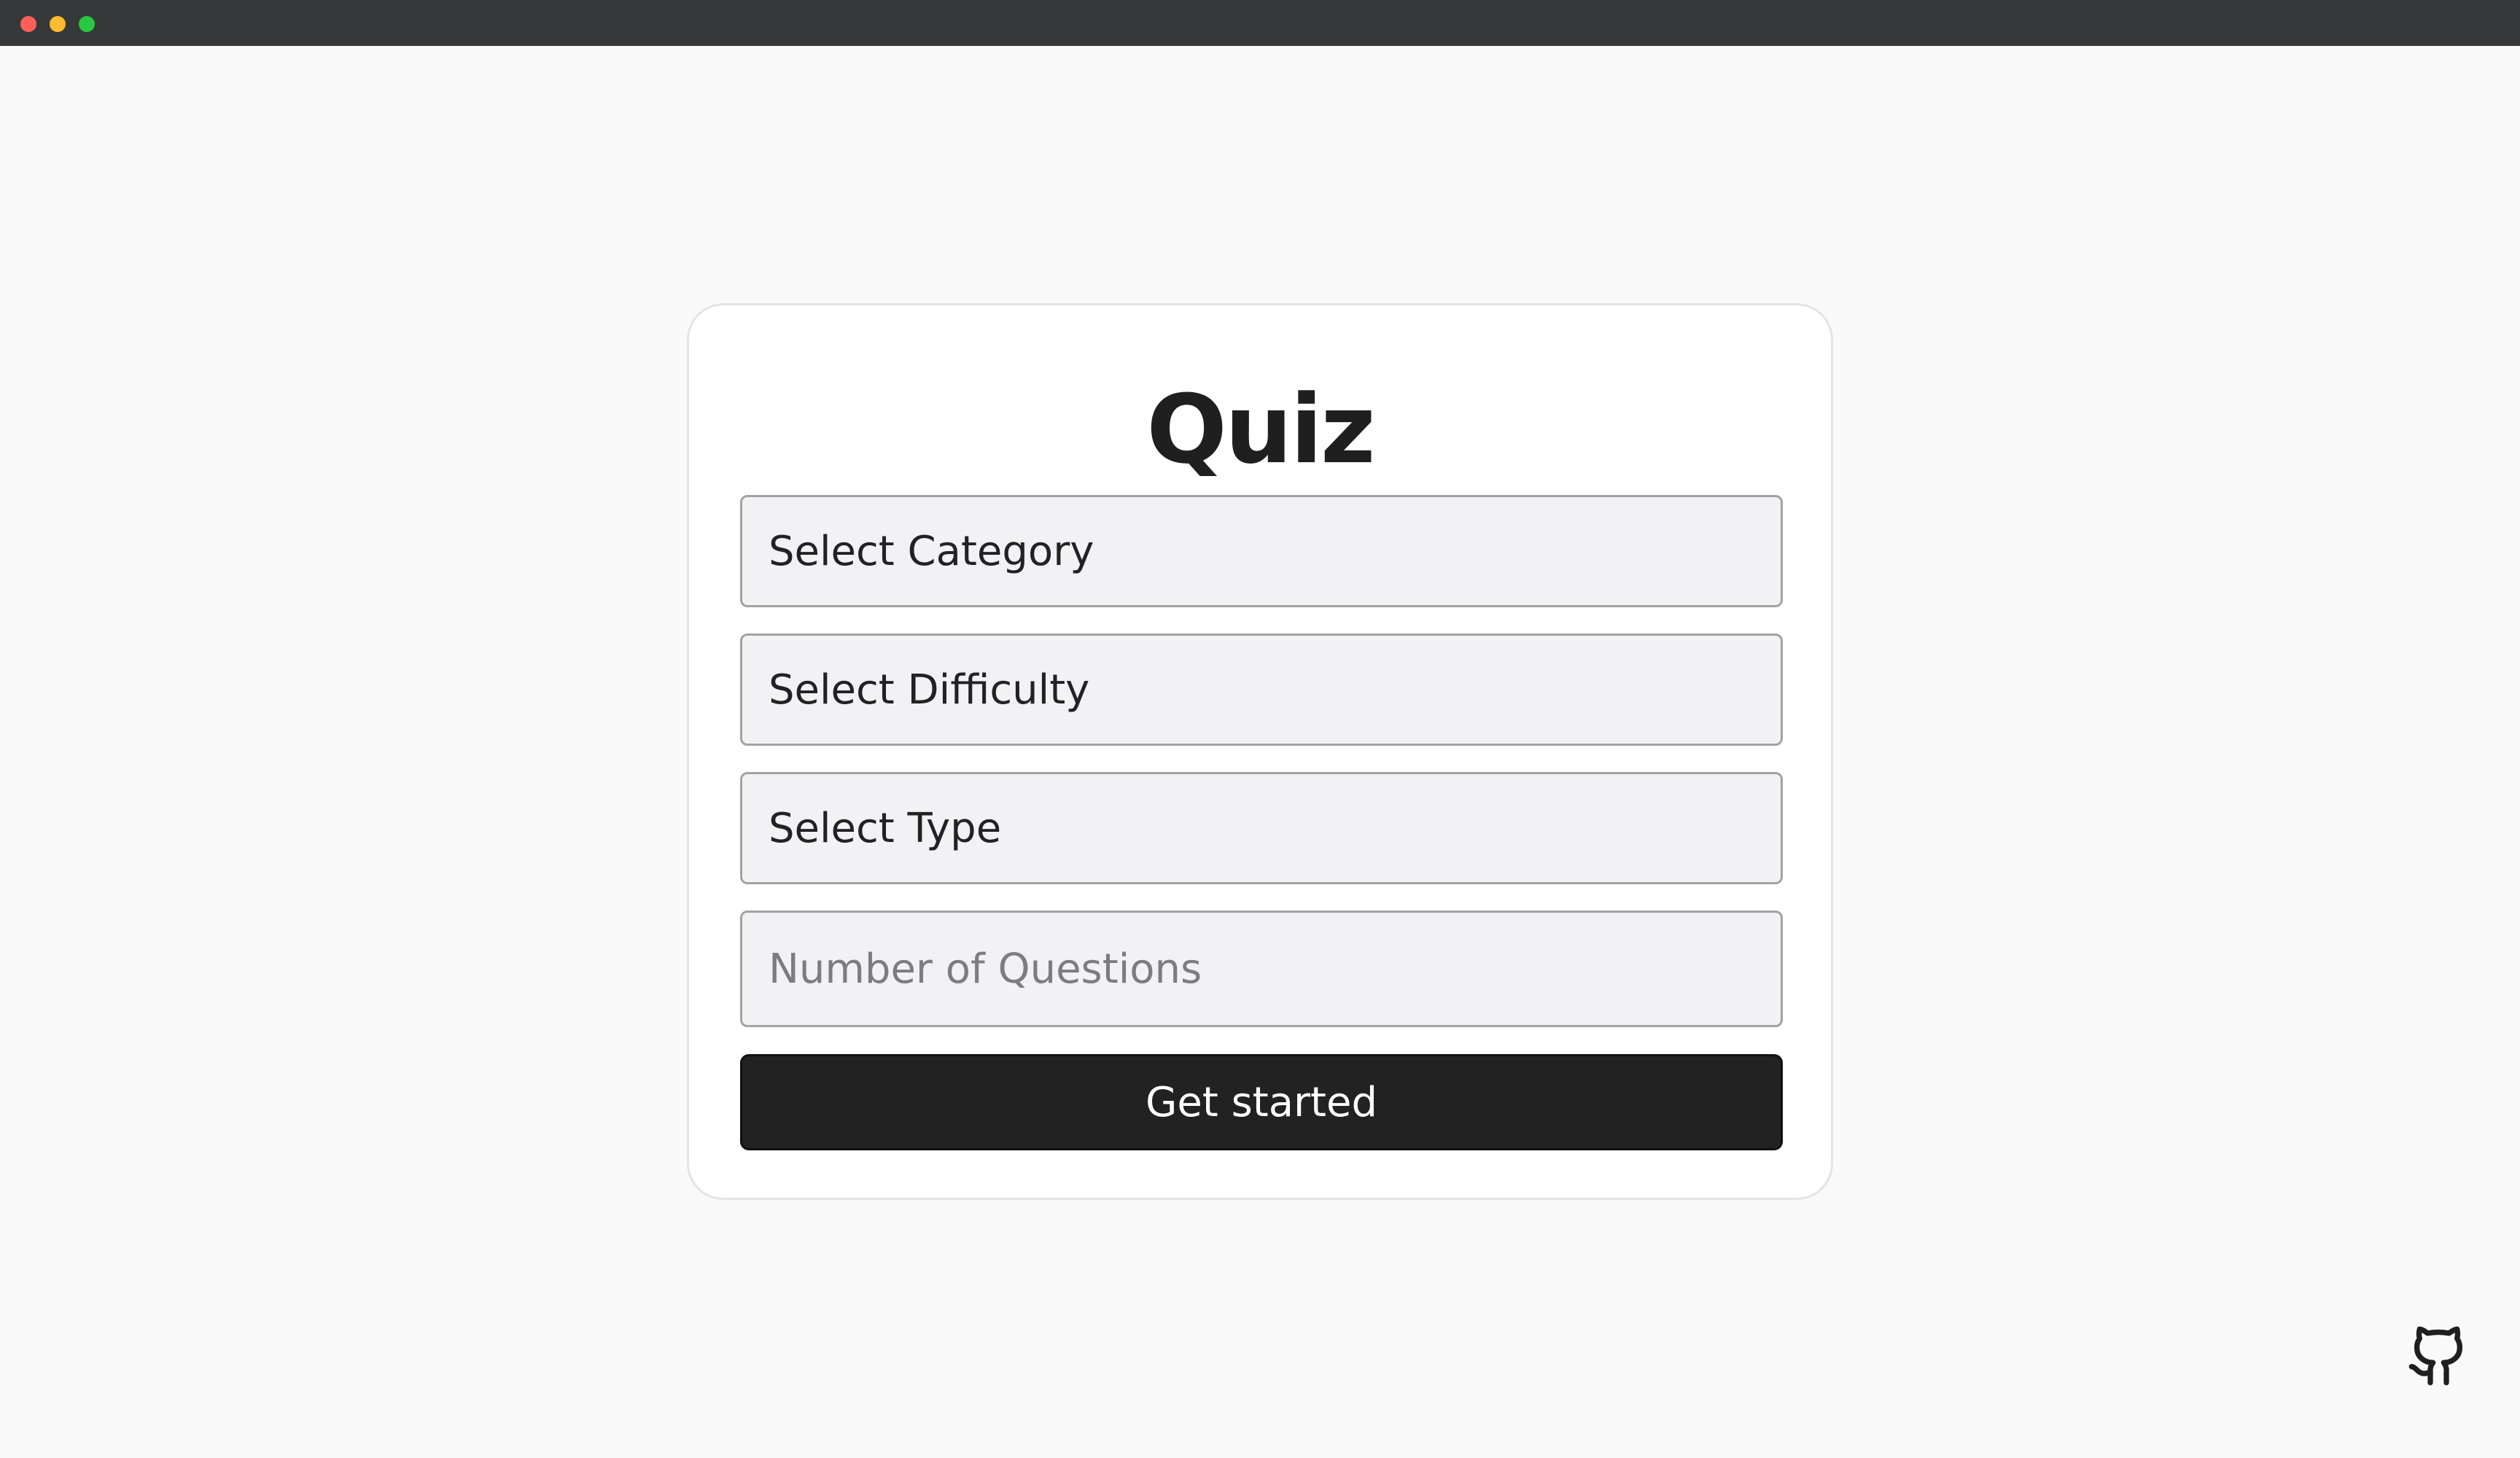  Describe the element at coordinates (929, 690) in the screenshot. I see `difficulty-select-value: Select Difficulty` at that location.